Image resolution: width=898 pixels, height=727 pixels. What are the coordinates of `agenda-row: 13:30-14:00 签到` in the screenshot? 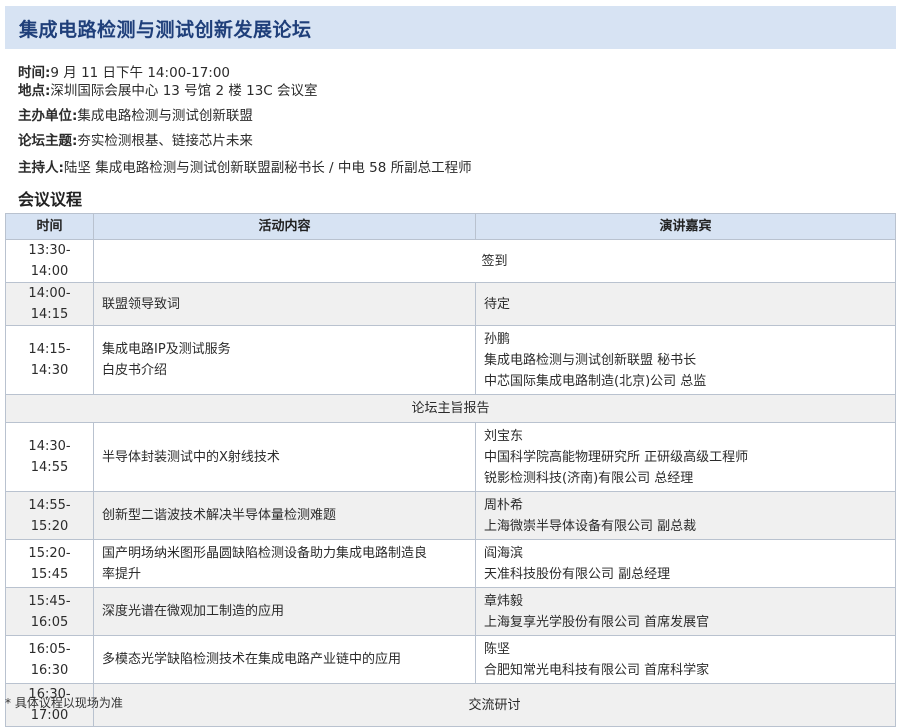 It's located at (450, 261).